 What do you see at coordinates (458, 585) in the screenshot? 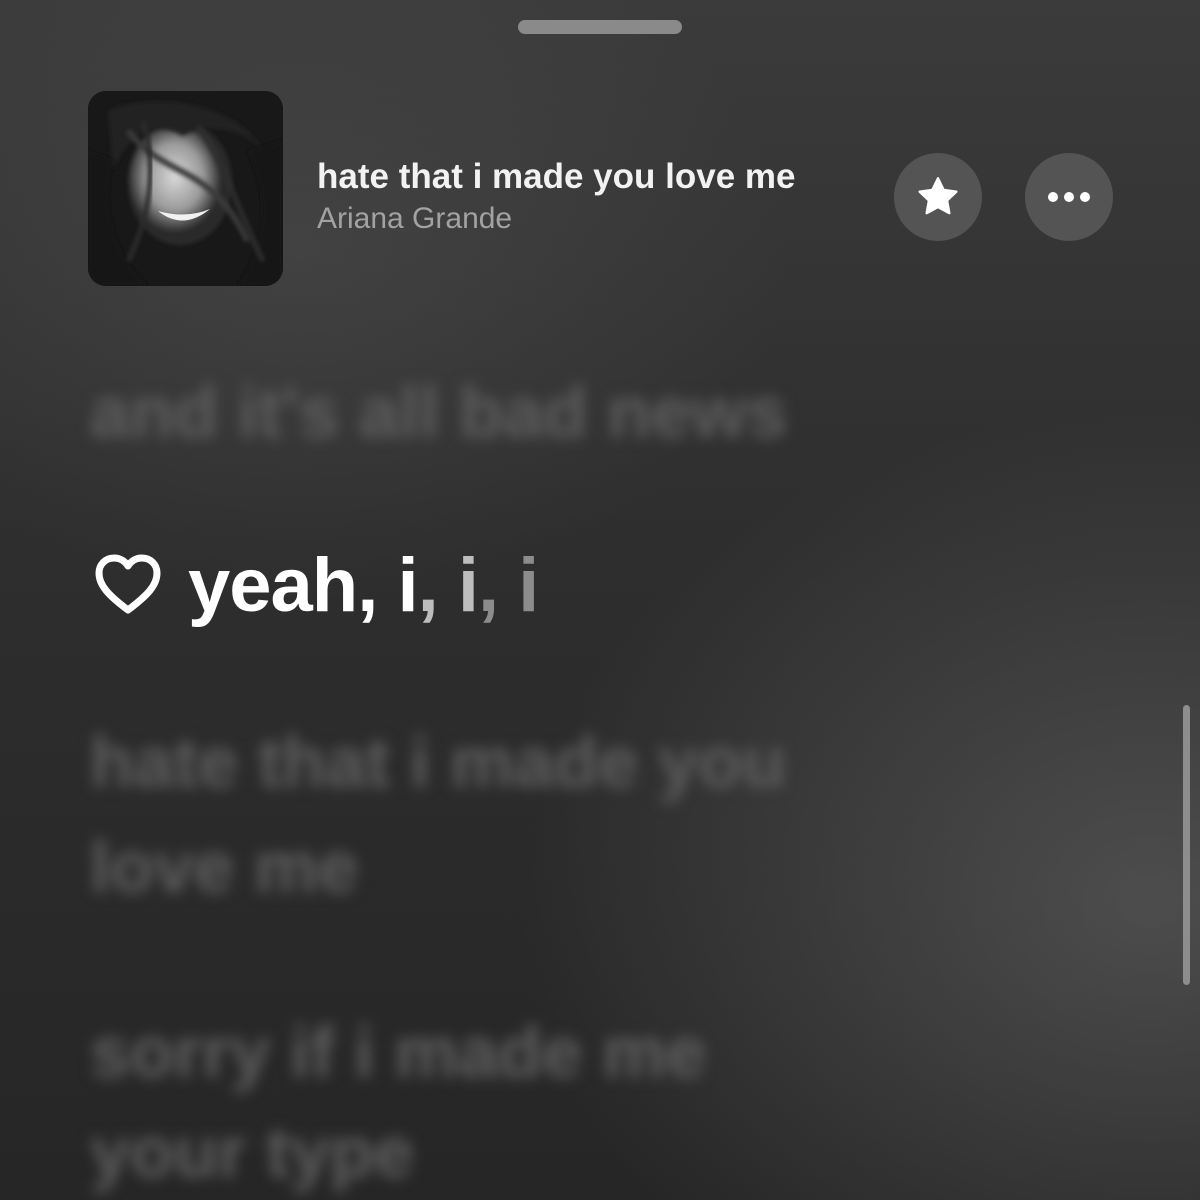
I see `lyric-segment-upcoming: i` at bounding box center [458, 585].